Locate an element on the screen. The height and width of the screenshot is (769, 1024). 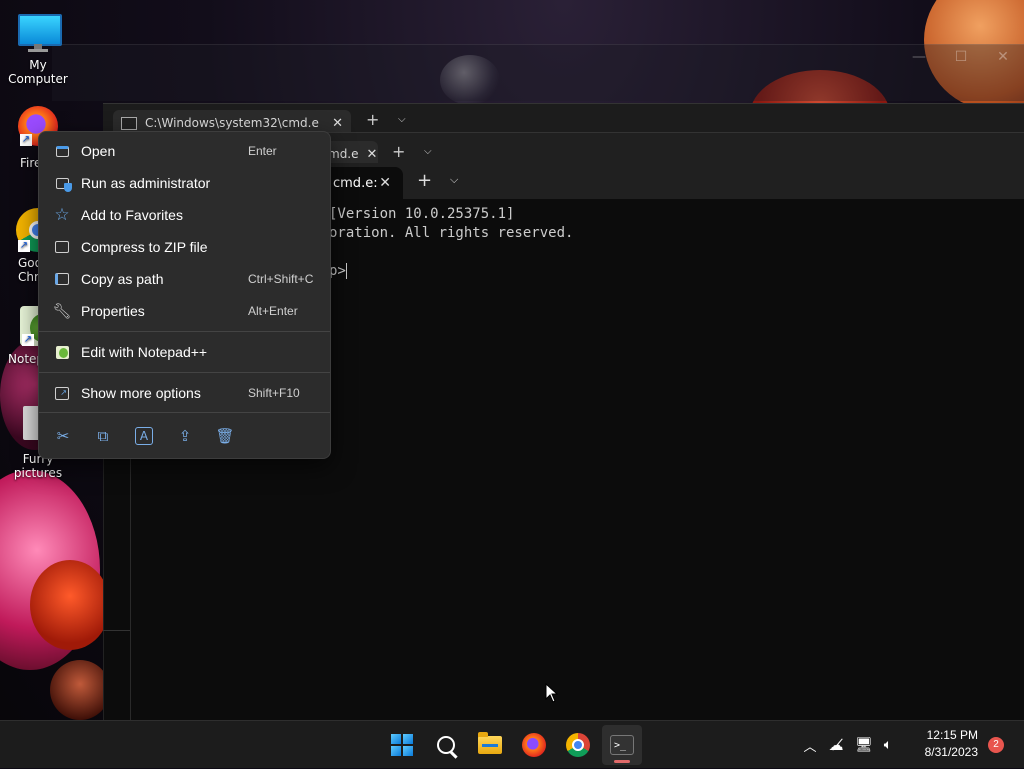
copy-icon: ⧉ is located at coordinates (103, 436).